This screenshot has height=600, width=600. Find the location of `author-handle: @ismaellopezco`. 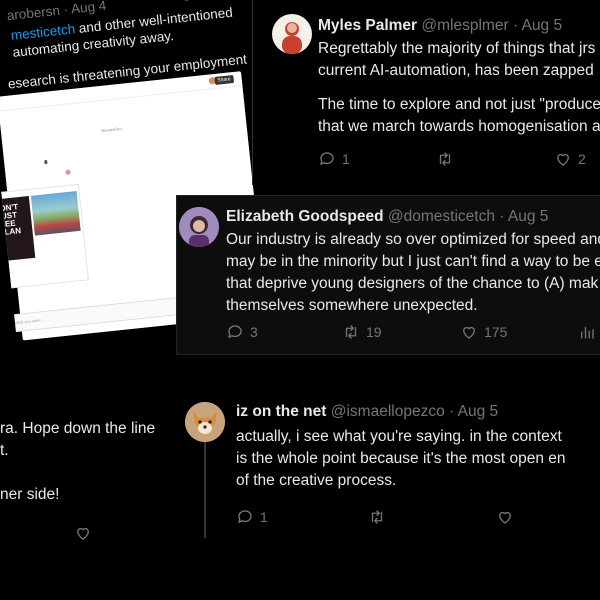

author-handle: @ismaellopezco is located at coordinates (388, 411).